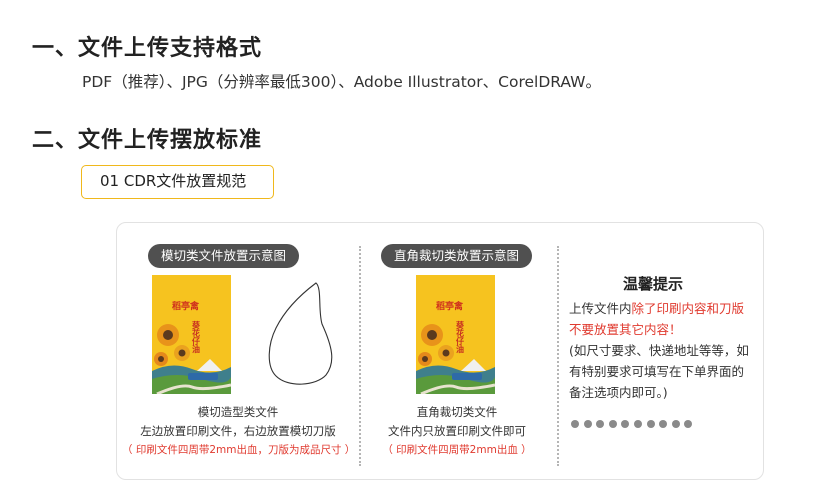  I want to click on square-cut-caption-title: 直角裁切类文件, so click(457, 412).